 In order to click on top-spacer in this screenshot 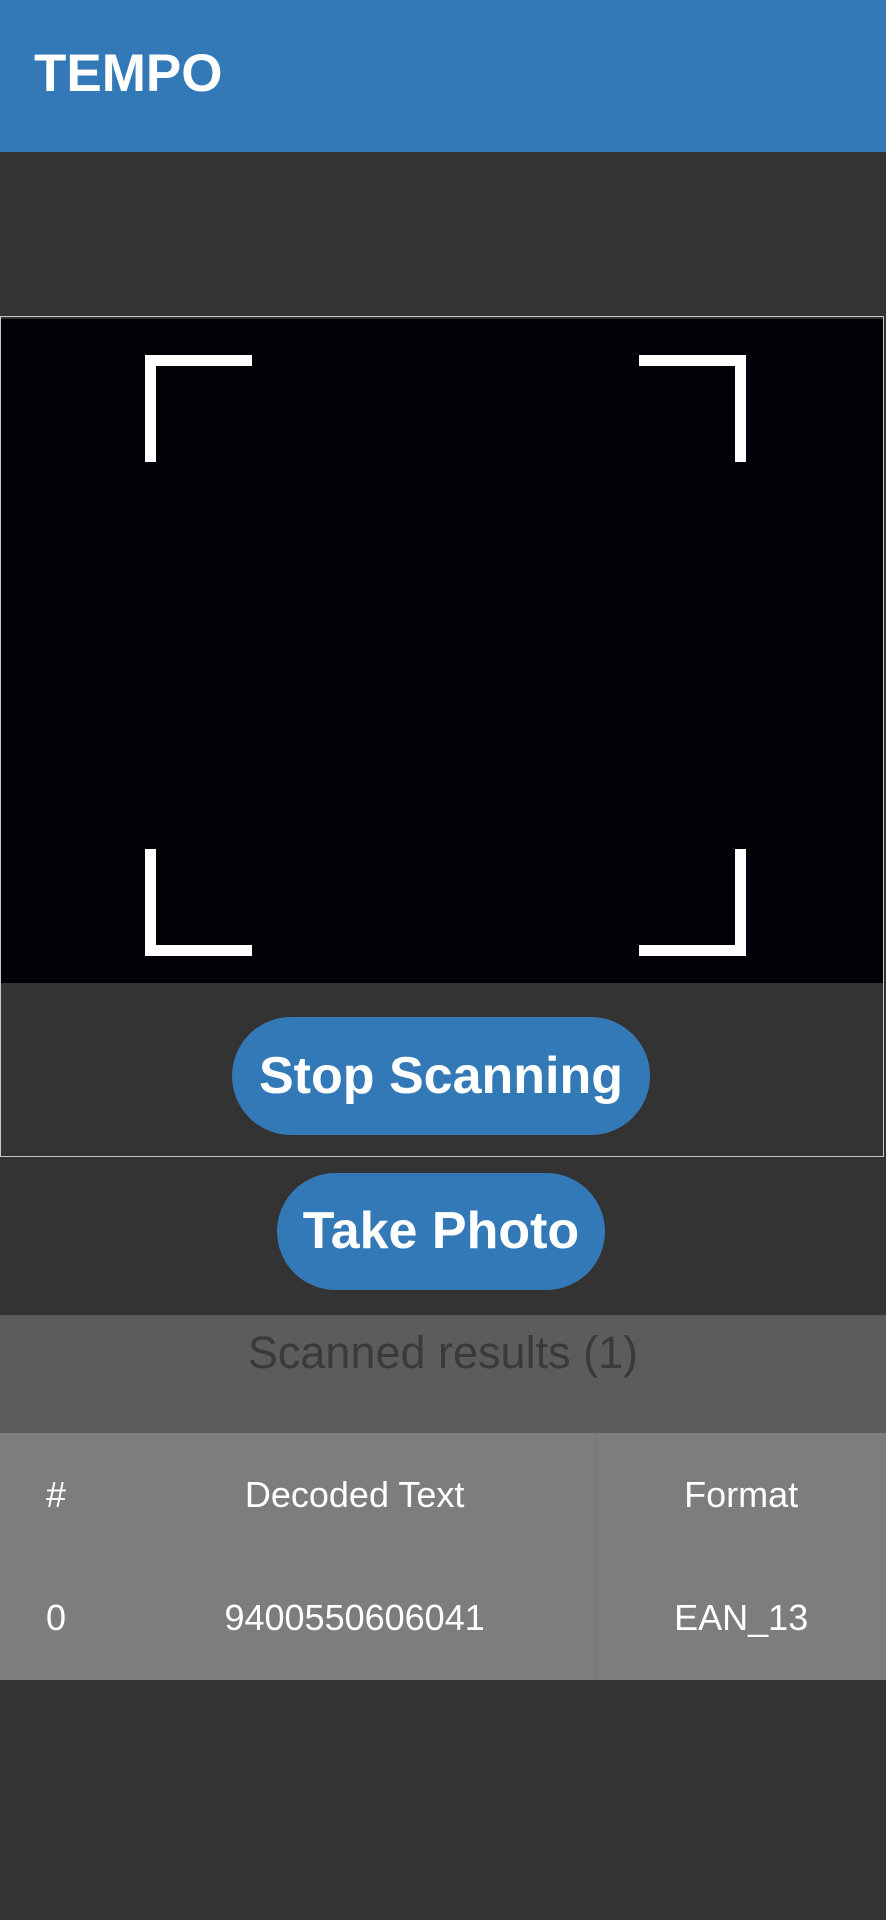, I will do `click(443, 234)`.